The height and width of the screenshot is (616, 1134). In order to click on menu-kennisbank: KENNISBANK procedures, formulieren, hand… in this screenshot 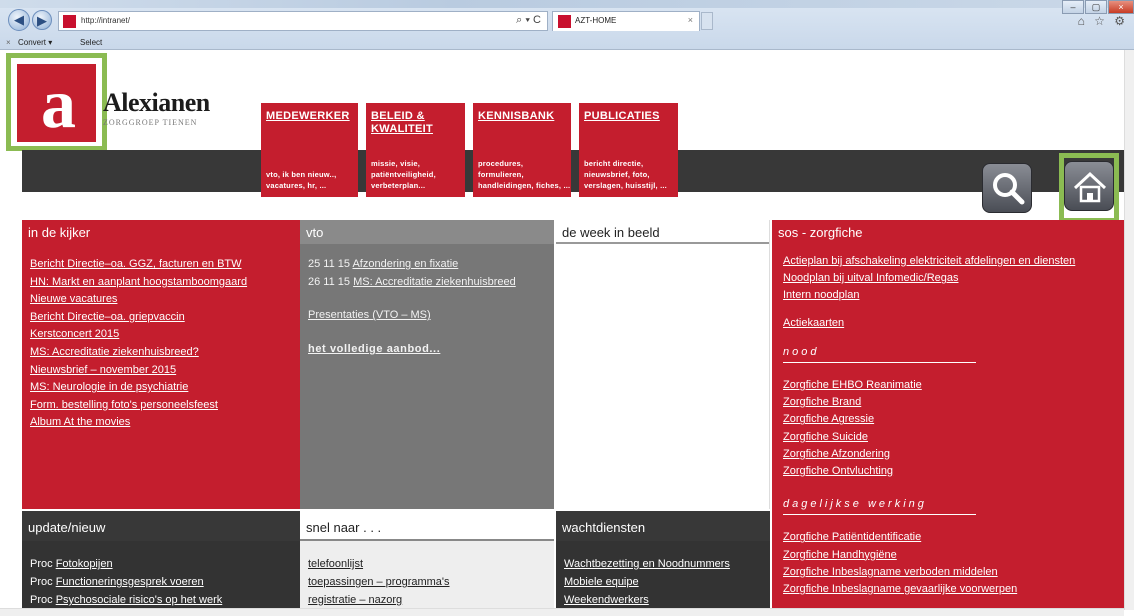, I will do `click(522, 150)`.